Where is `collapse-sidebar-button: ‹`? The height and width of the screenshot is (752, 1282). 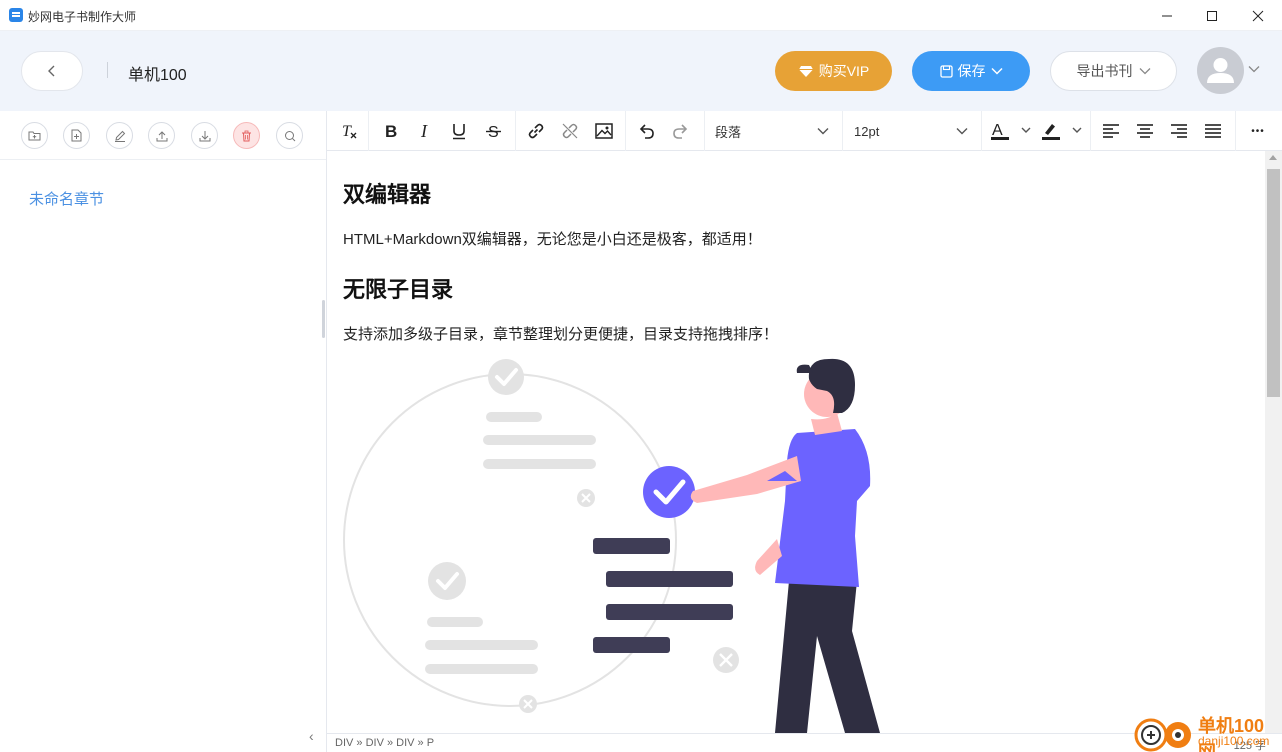
collapse-sidebar-button: ‹ is located at coordinates (311, 736).